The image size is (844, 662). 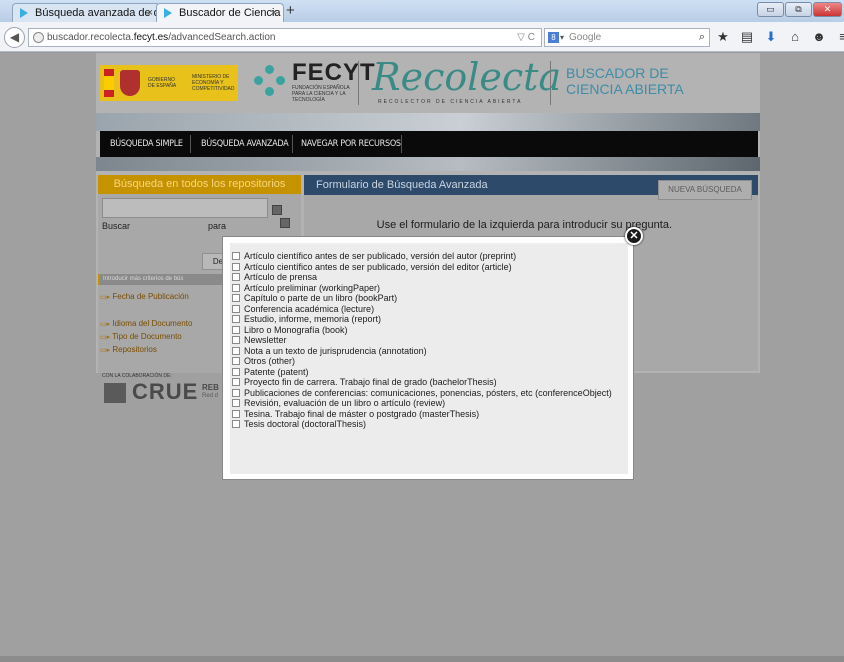 What do you see at coordinates (429, 298) in the screenshot?
I see `option-book-part: Capítulo o parte de un libro (bookPart)` at bounding box center [429, 298].